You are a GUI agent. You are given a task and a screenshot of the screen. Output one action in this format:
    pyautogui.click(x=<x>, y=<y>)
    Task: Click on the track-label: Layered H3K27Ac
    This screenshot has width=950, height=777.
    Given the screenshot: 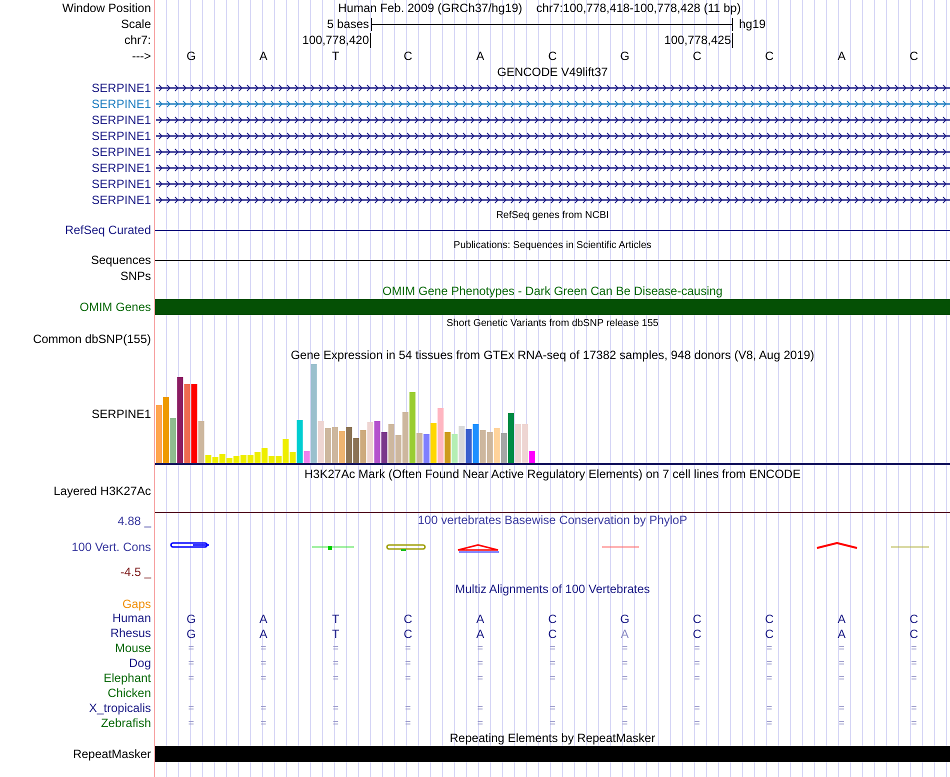 What is the action you would take?
    pyautogui.click(x=102, y=491)
    